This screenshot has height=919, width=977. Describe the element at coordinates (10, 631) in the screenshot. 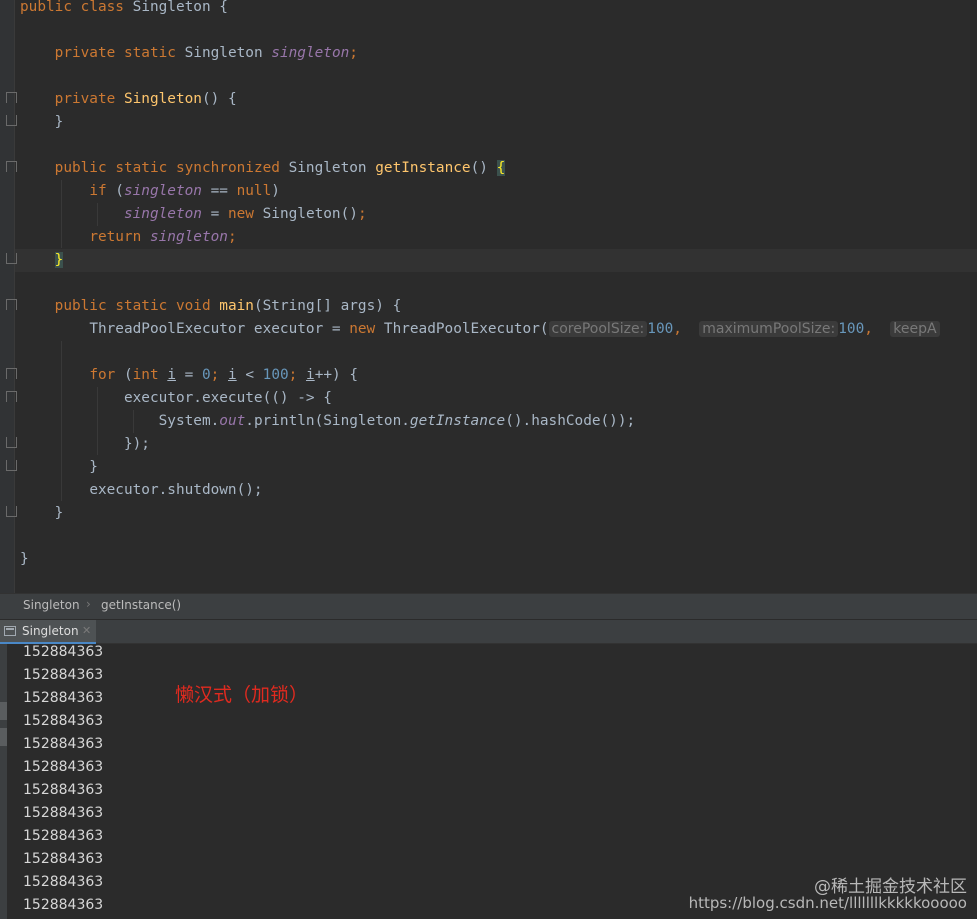

I see `console-icon` at that location.